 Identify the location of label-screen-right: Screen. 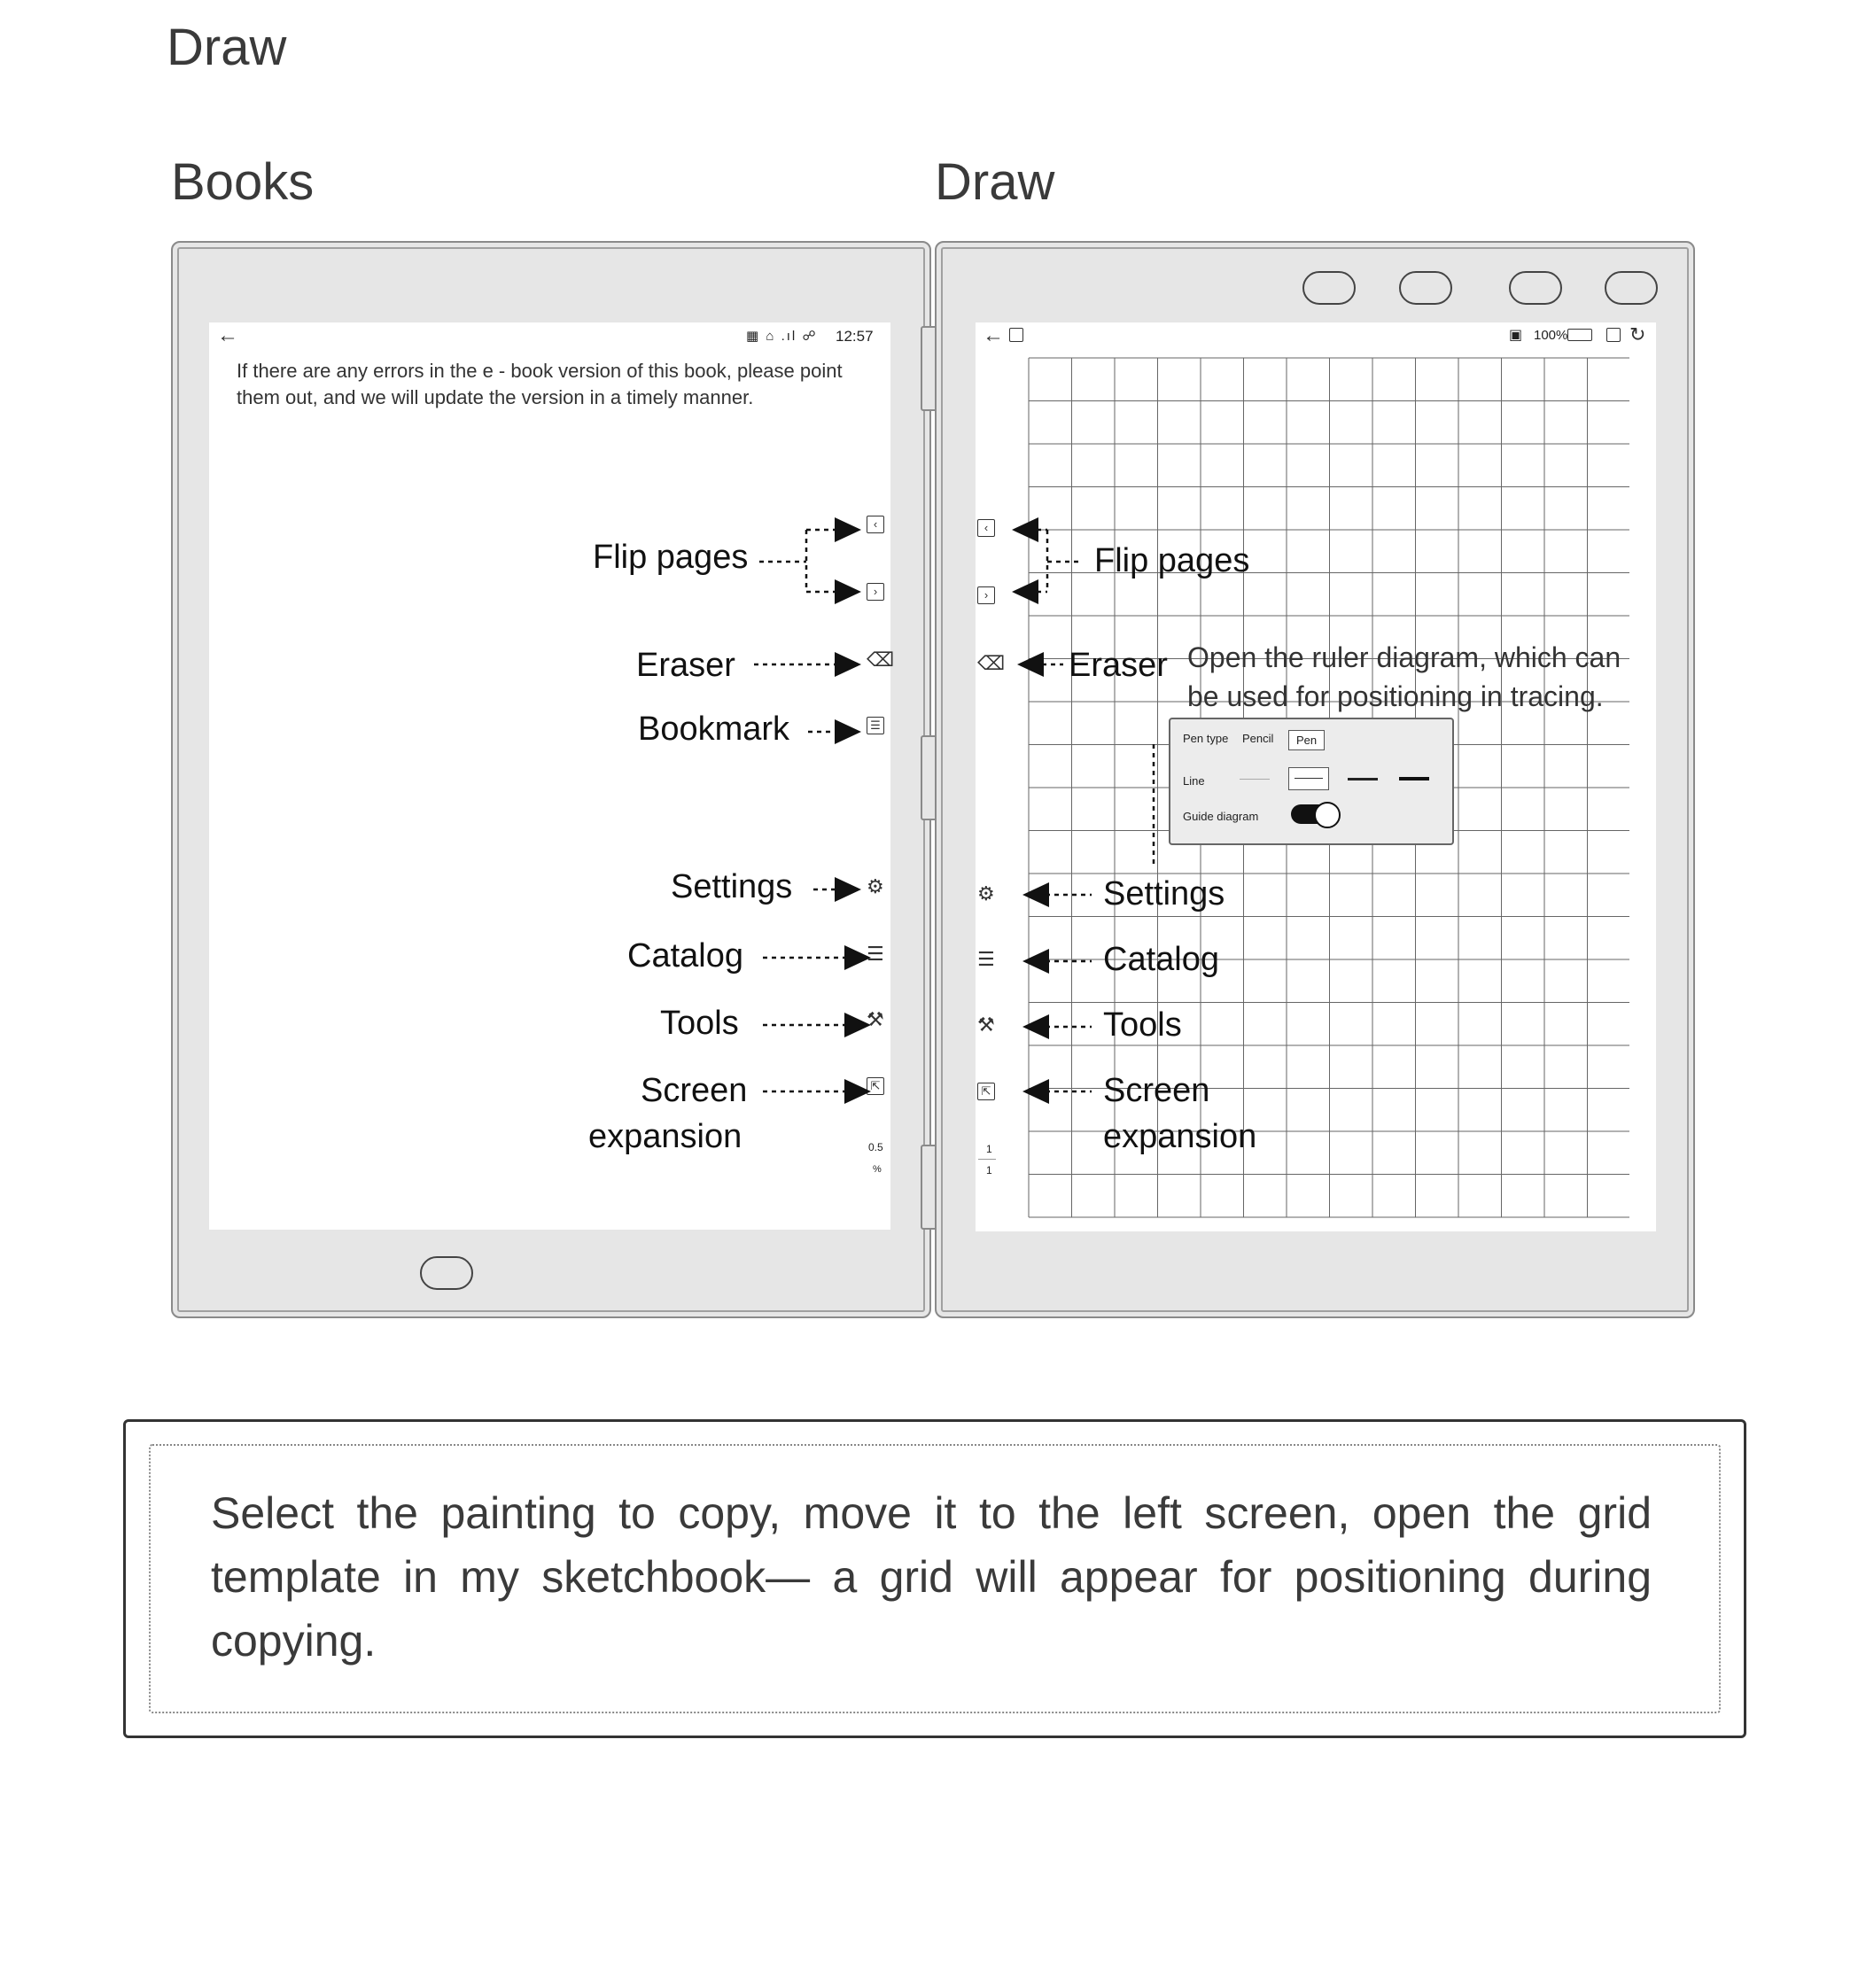
(1156, 1090).